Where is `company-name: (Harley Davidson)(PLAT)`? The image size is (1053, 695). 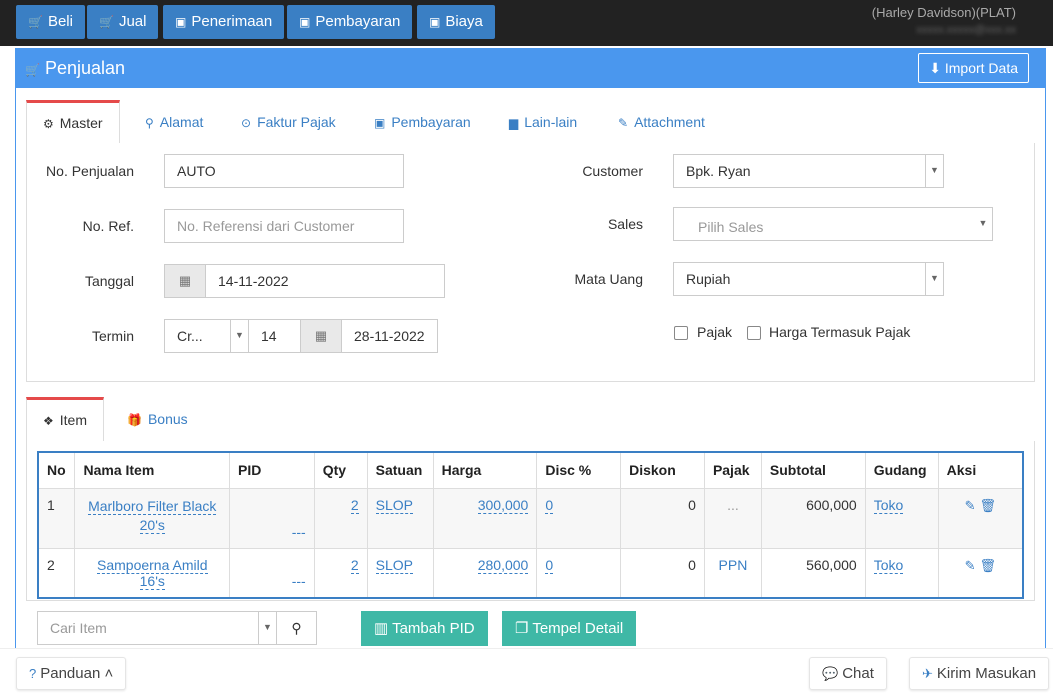 company-name: (Harley Davidson)(PLAT) is located at coordinates (944, 12).